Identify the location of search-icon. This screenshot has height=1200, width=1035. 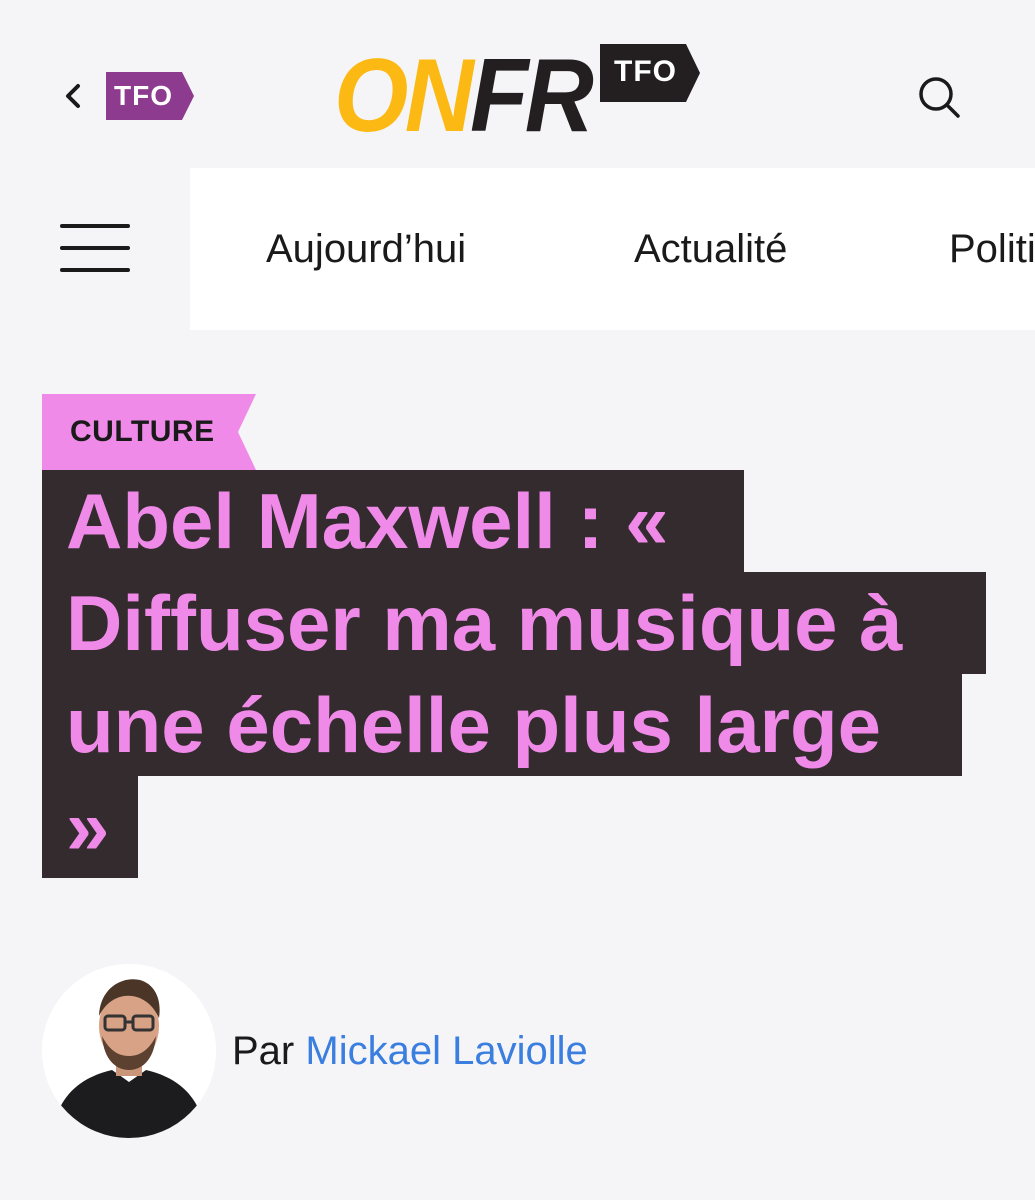
(939, 97).